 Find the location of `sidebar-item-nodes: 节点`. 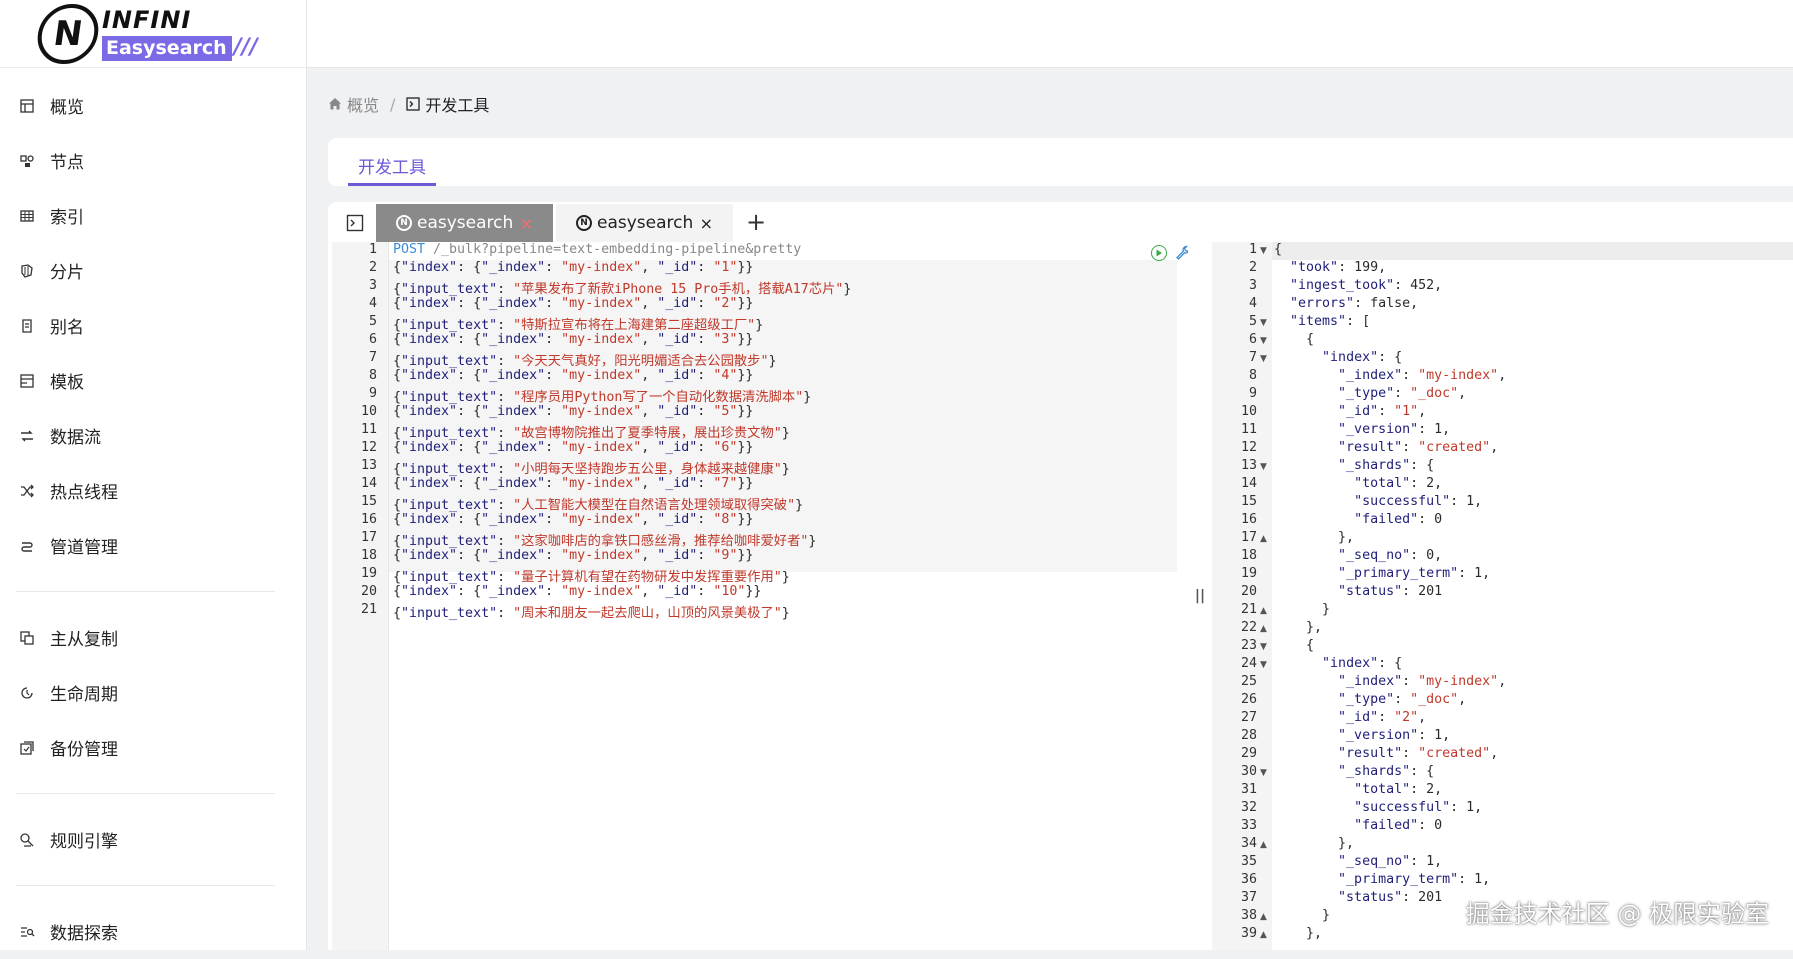

sidebar-item-nodes: 节点 is located at coordinates (153, 160).